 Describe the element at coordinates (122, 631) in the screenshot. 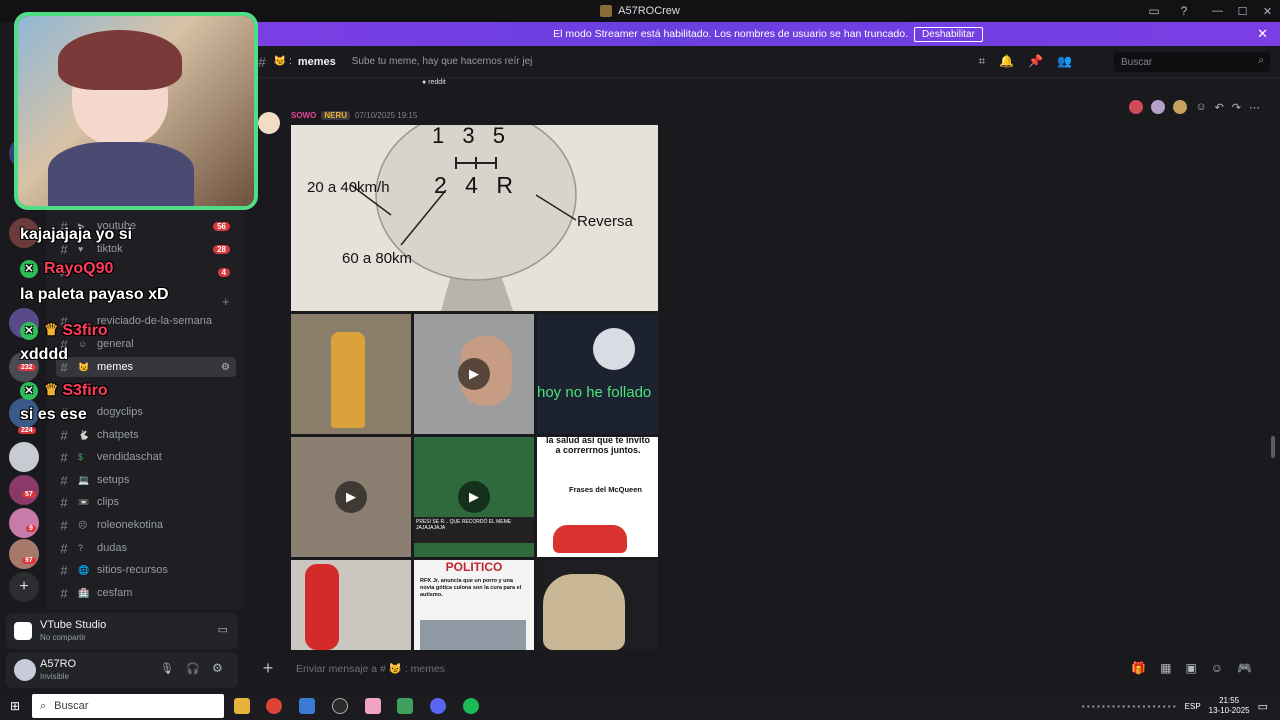

I see `voice-activity-panel: VTube Studio No compartir ▭` at that location.